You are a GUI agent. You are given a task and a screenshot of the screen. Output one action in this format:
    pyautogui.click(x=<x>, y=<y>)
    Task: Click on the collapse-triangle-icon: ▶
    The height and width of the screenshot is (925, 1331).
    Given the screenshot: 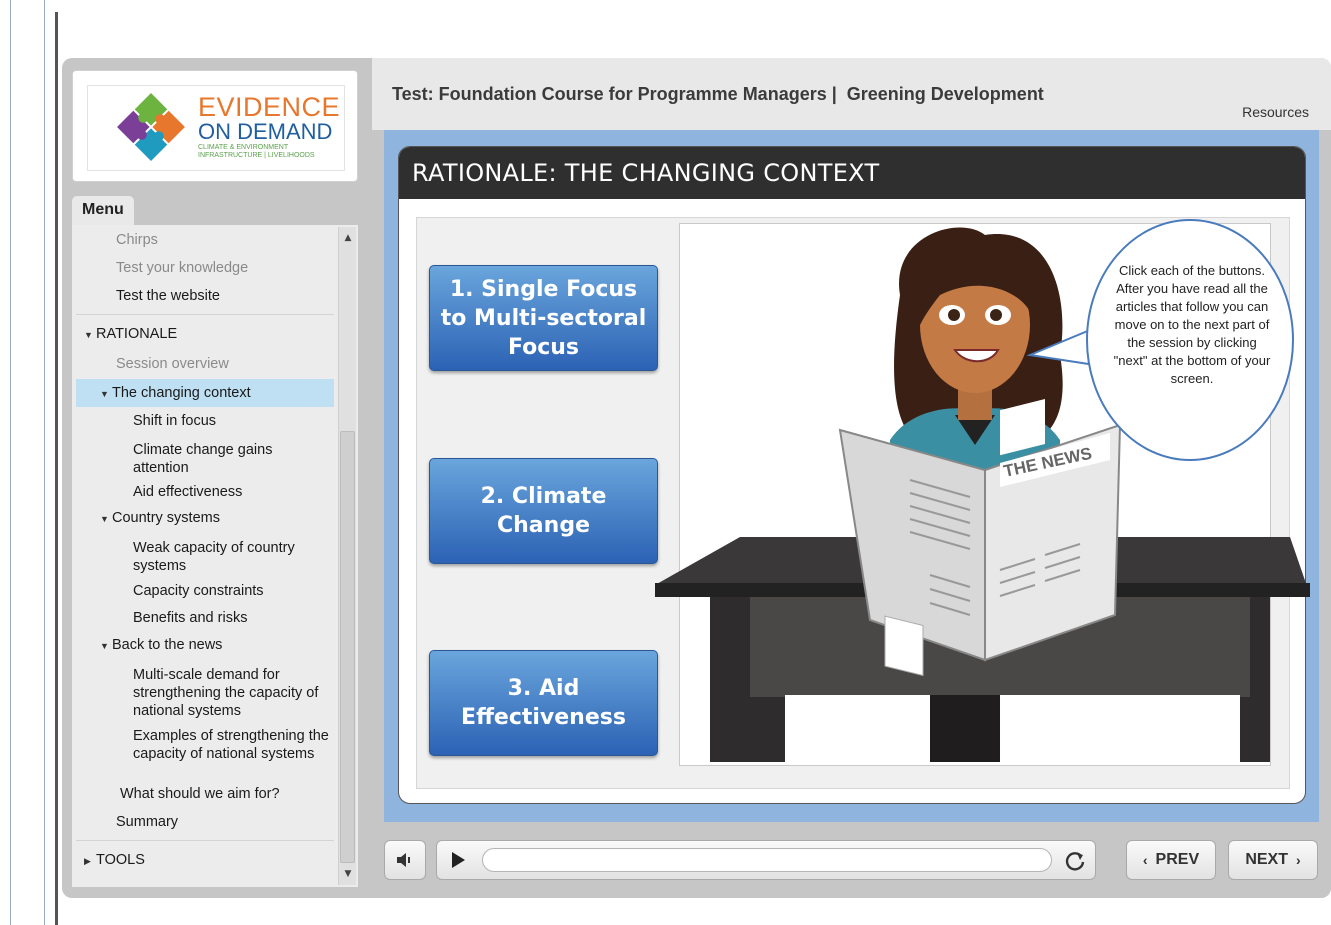 What is the action you would take?
    pyautogui.click(x=87, y=861)
    